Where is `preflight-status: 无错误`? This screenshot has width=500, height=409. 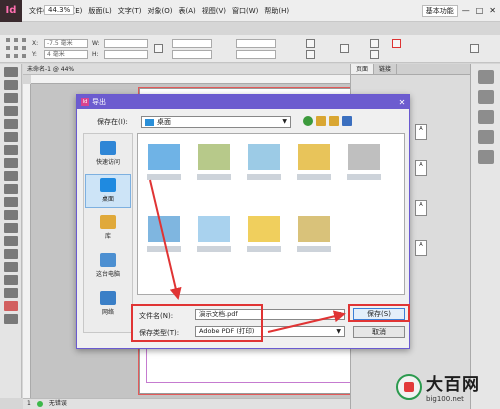
preflight-status: 无错误 is located at coordinates (58, 404).